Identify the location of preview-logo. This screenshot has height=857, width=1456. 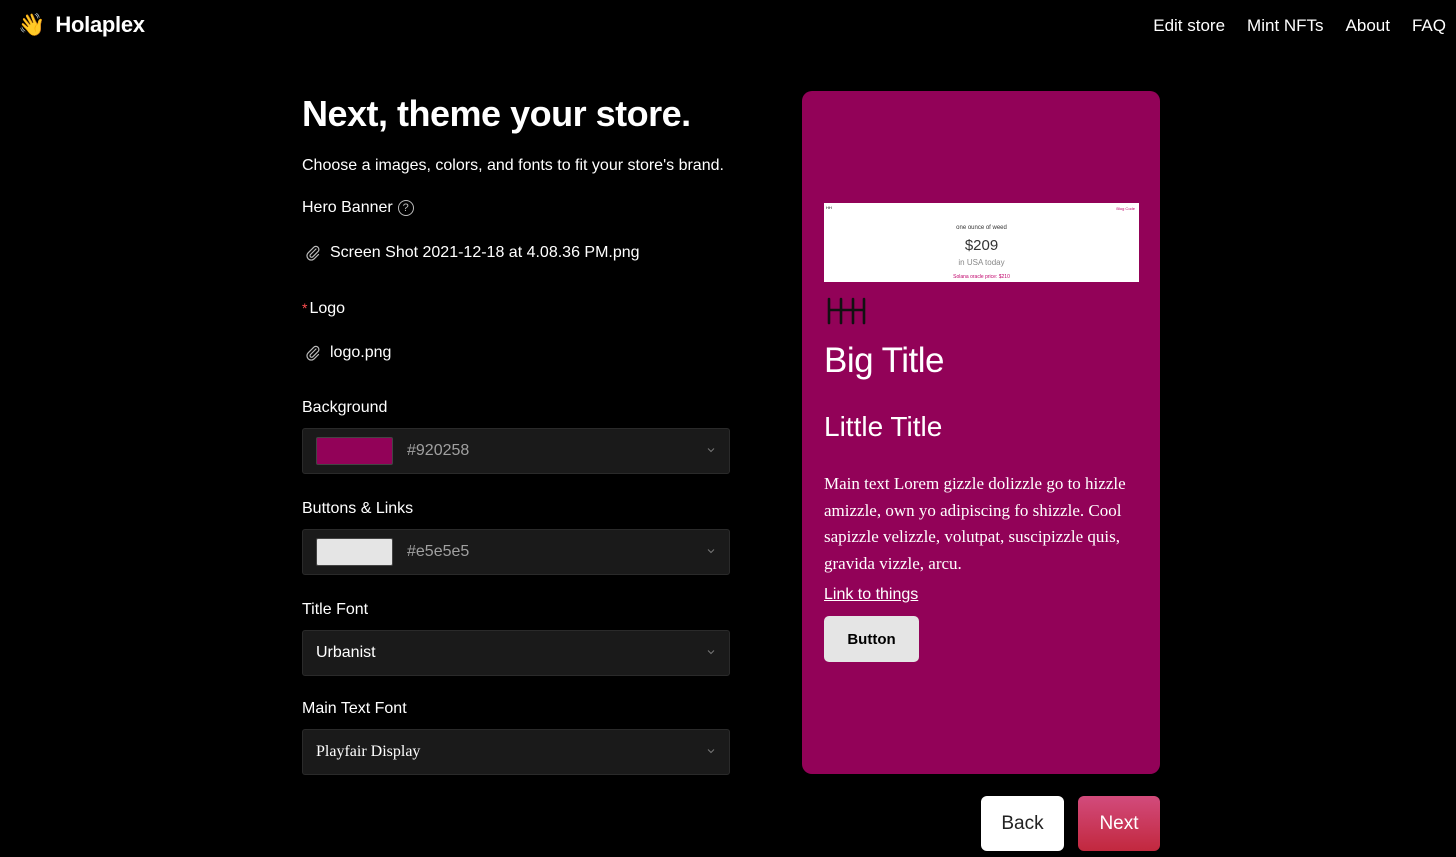
(846, 311).